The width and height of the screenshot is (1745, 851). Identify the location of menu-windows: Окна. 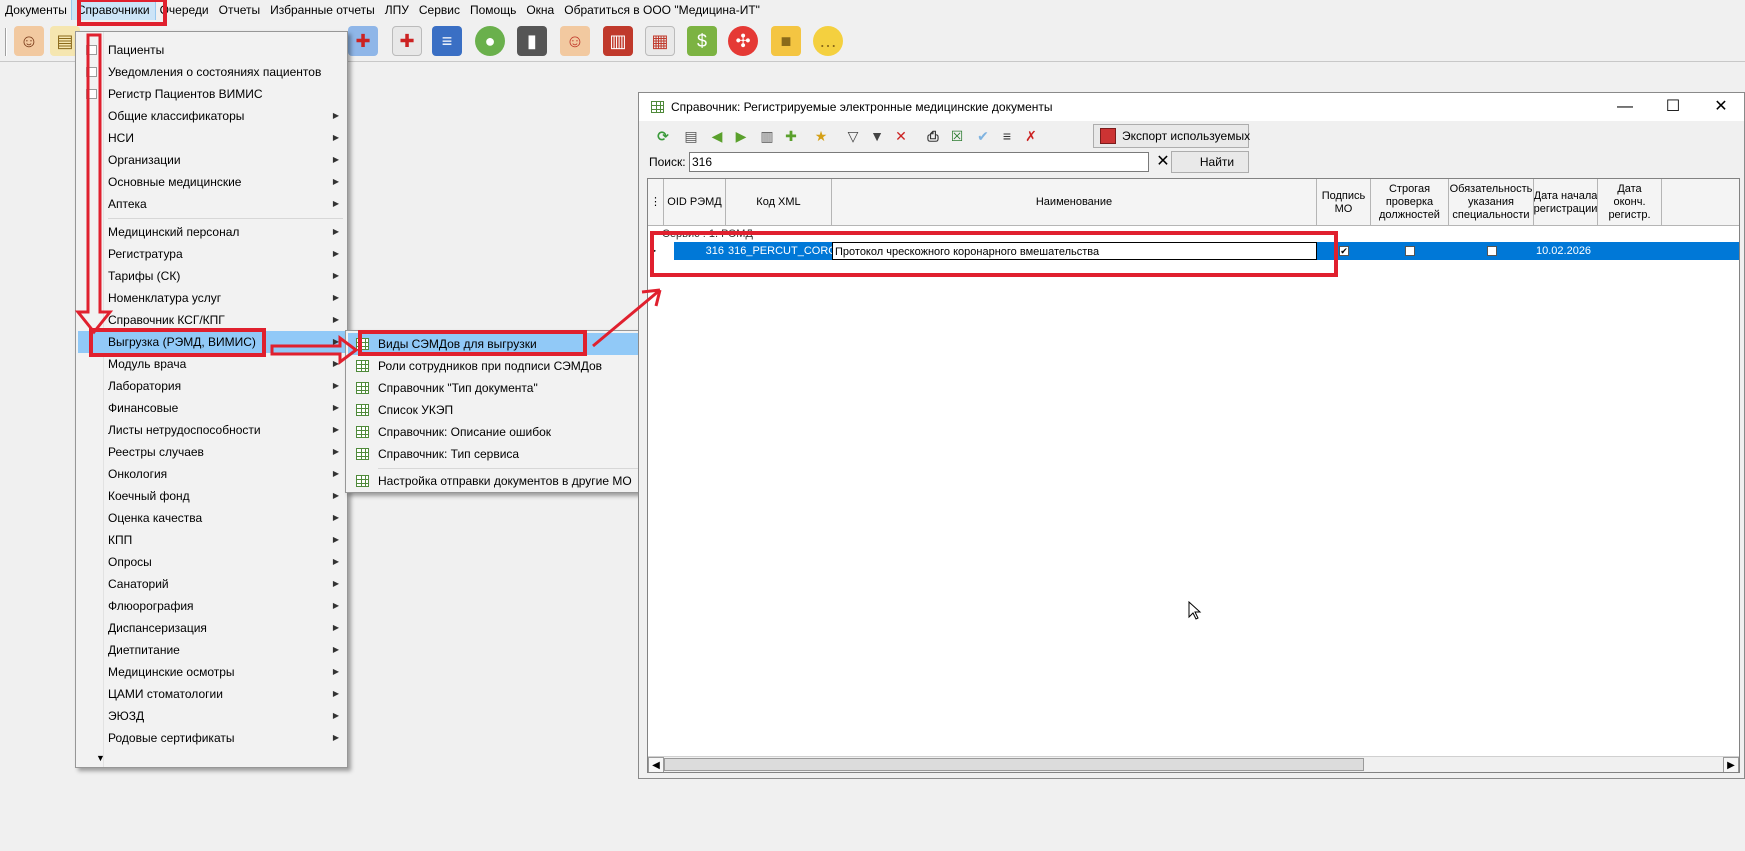
(540, 10).